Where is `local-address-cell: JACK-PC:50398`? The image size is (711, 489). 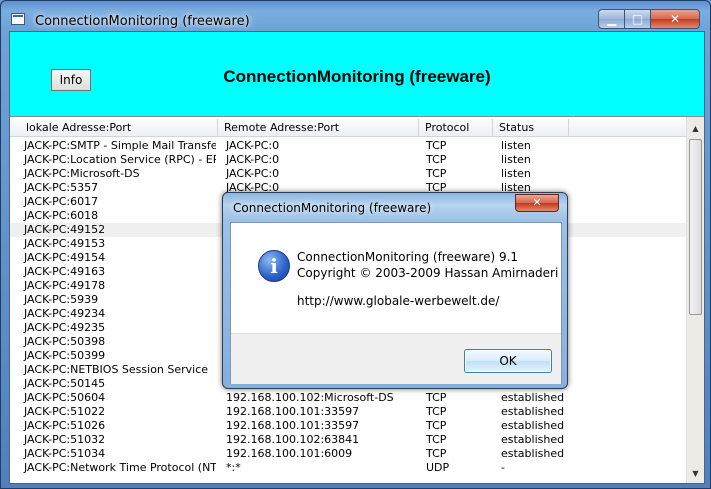
local-address-cell: JACK-PC:50398 is located at coordinates (65, 341).